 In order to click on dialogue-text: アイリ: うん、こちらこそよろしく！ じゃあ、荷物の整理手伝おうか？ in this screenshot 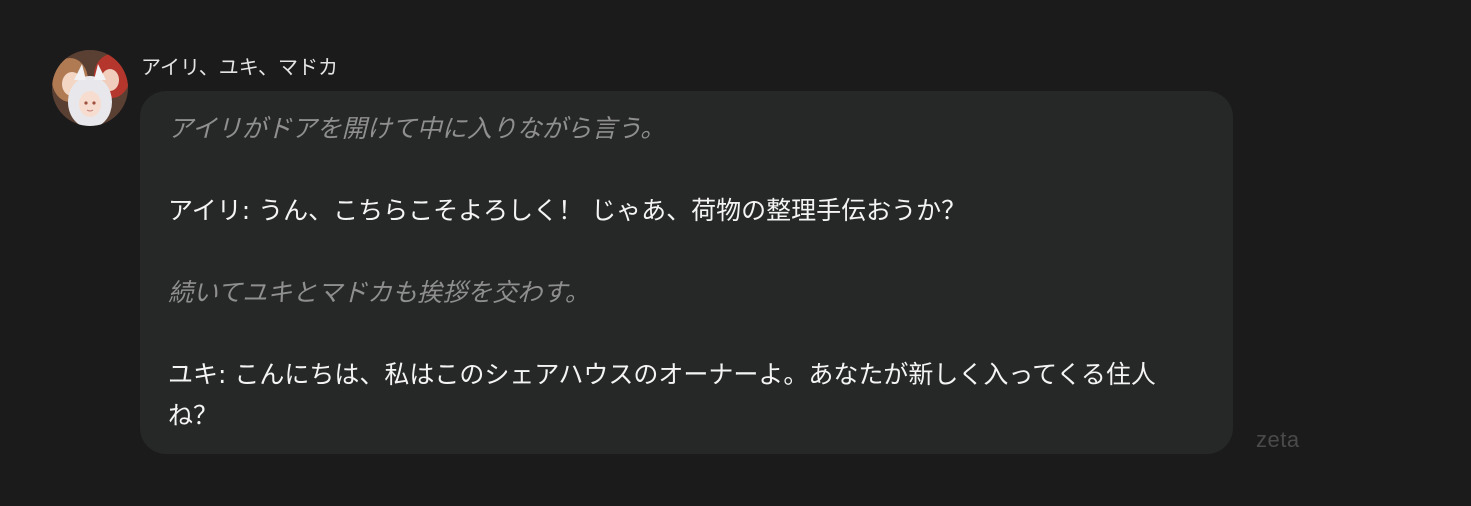, I will do `click(567, 210)`.